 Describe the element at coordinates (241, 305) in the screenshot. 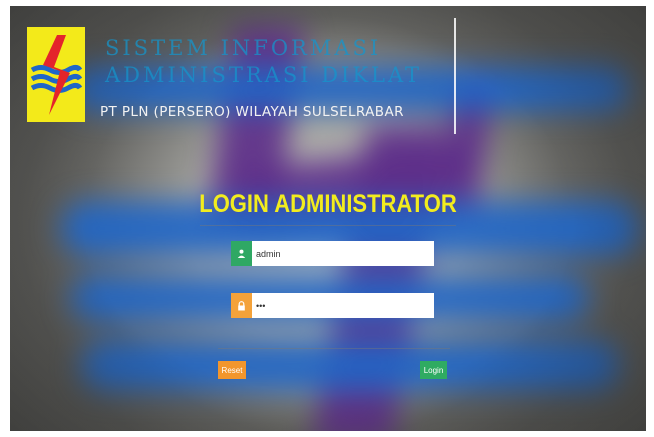

I see `lock-icon` at that location.